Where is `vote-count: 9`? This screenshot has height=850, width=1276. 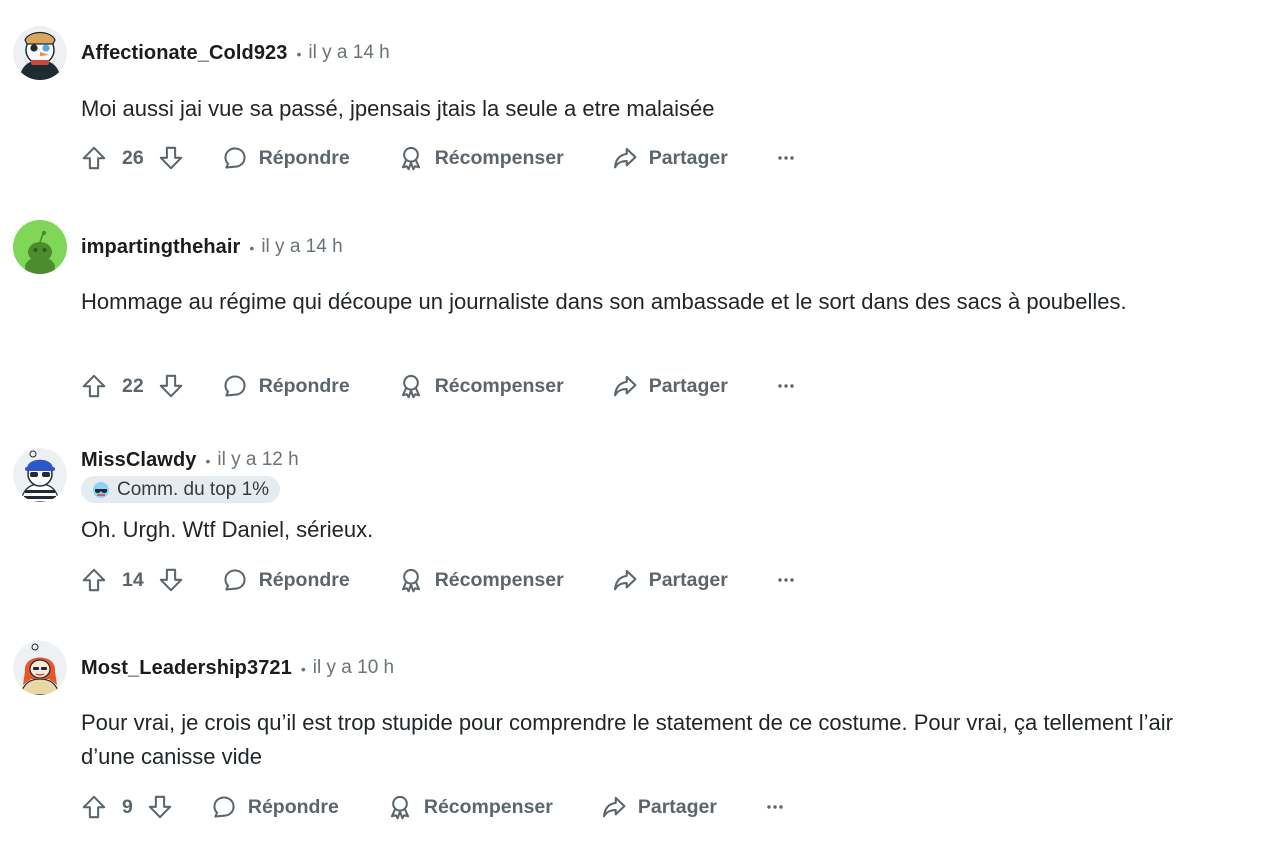 vote-count: 9 is located at coordinates (127, 806).